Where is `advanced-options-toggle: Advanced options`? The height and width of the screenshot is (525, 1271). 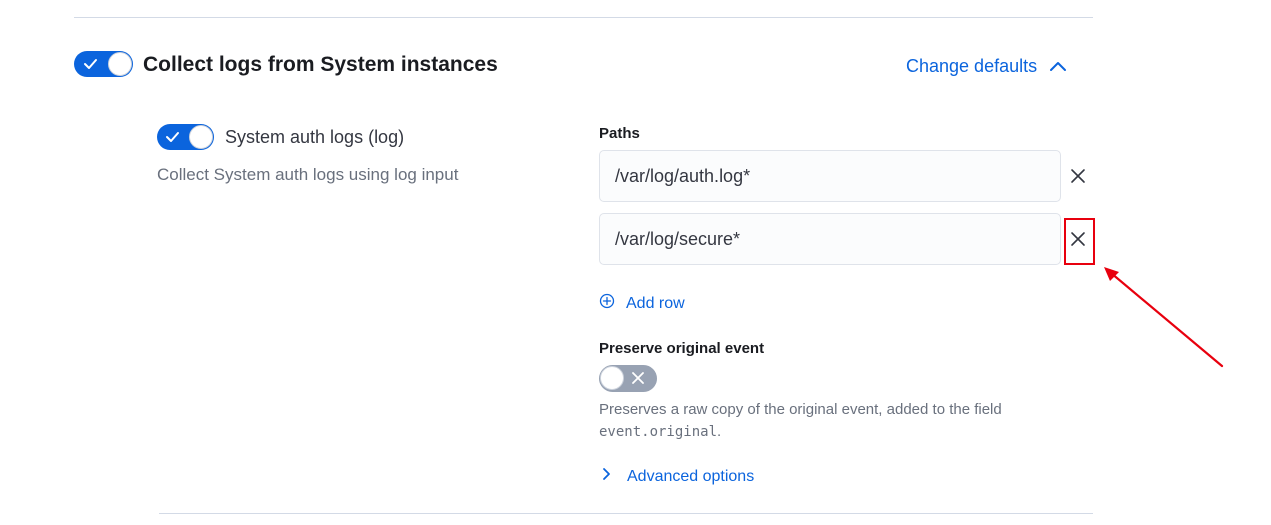
advanced-options-toggle: Advanced options is located at coordinates (676, 476).